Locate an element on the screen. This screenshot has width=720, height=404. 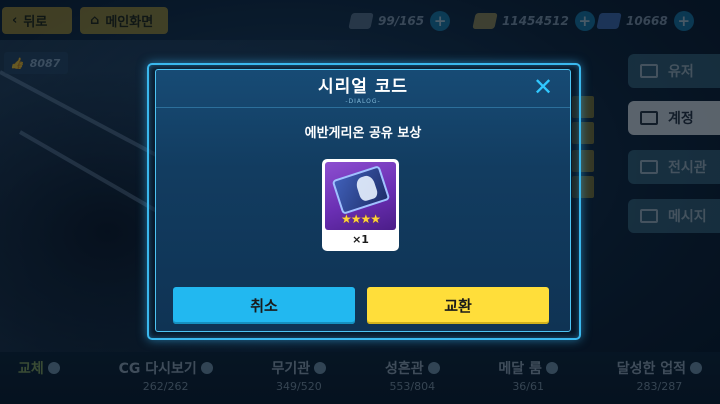
reward-item-image: ★★★★ is located at coordinates (360, 196).